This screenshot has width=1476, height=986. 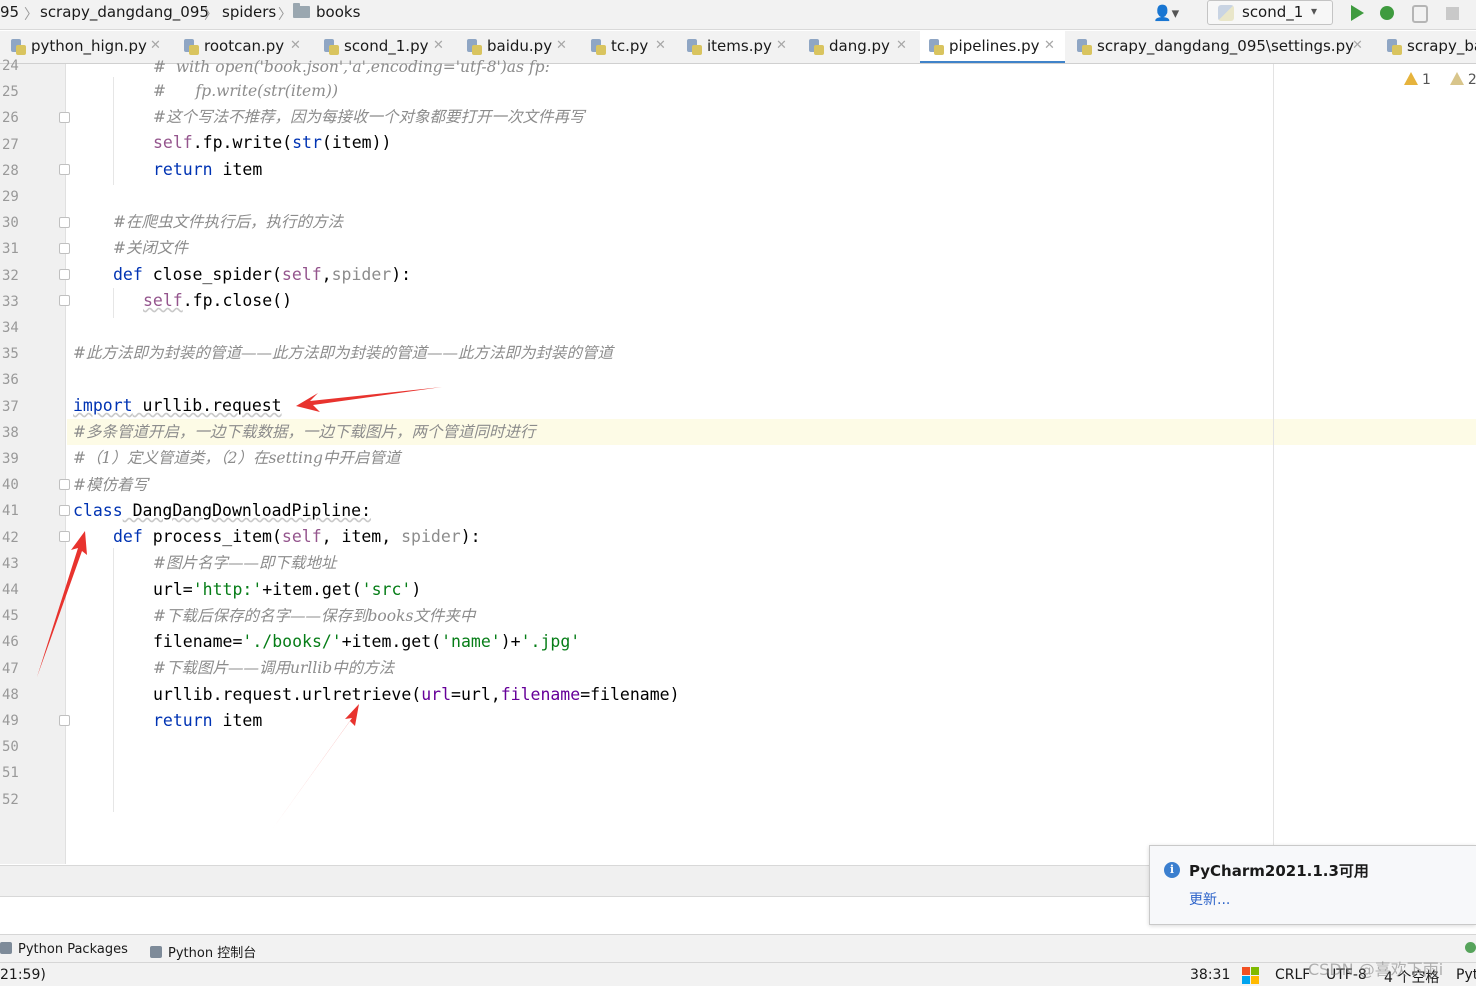 What do you see at coordinates (992, 47) in the screenshot?
I see `tab-pipelines: pipelines.py ✕` at bounding box center [992, 47].